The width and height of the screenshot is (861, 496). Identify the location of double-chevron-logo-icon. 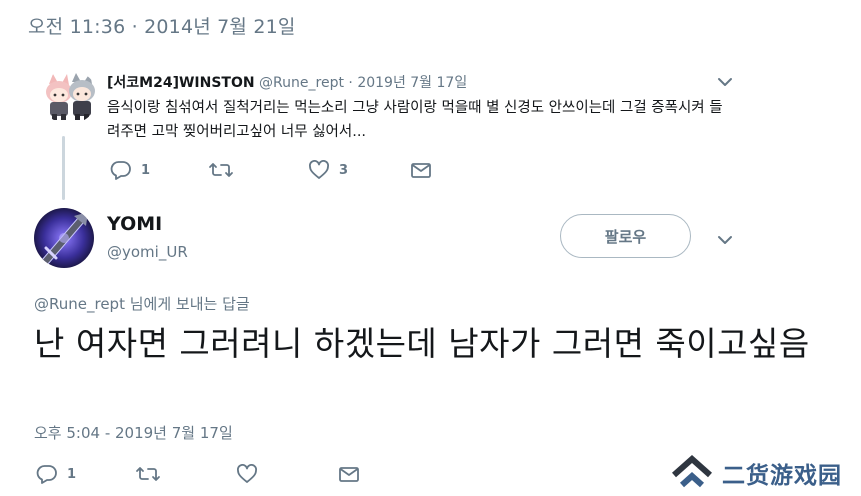
(692, 473).